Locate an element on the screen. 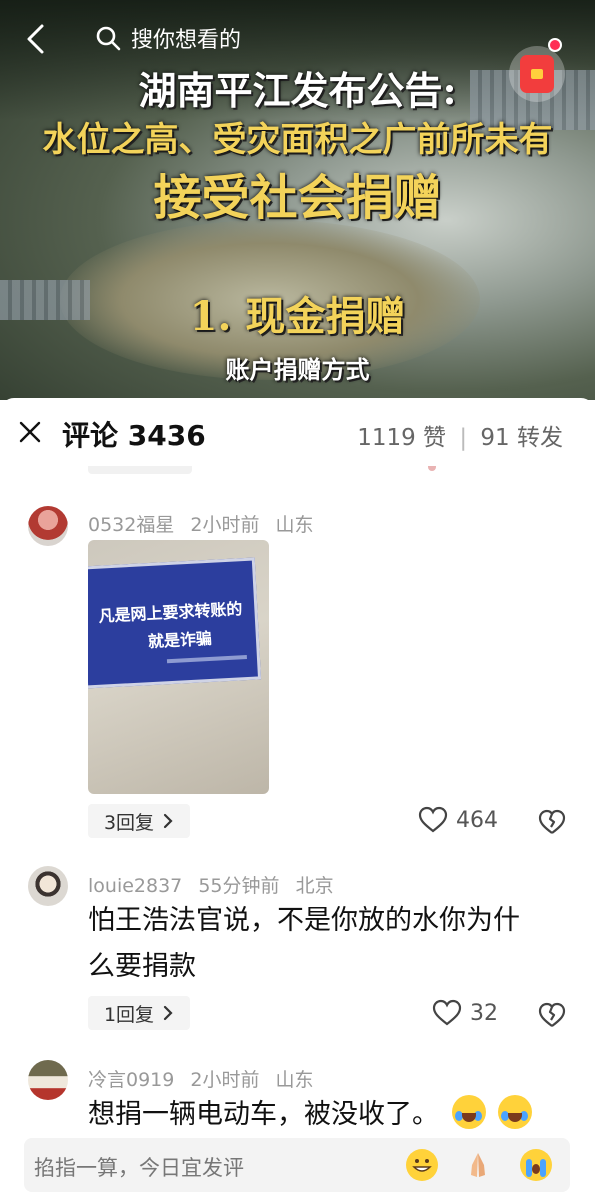  previous-like-stub is located at coordinates (432, 468).